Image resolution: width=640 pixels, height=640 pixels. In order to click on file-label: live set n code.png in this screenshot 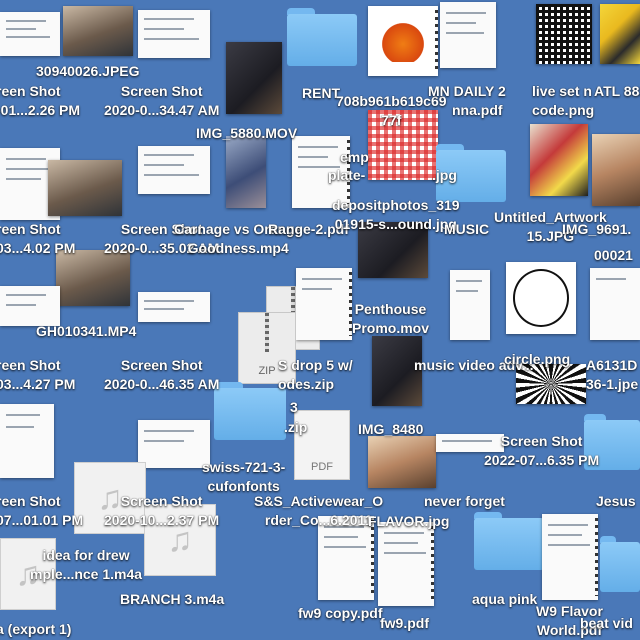, I will do `click(563, 101)`.